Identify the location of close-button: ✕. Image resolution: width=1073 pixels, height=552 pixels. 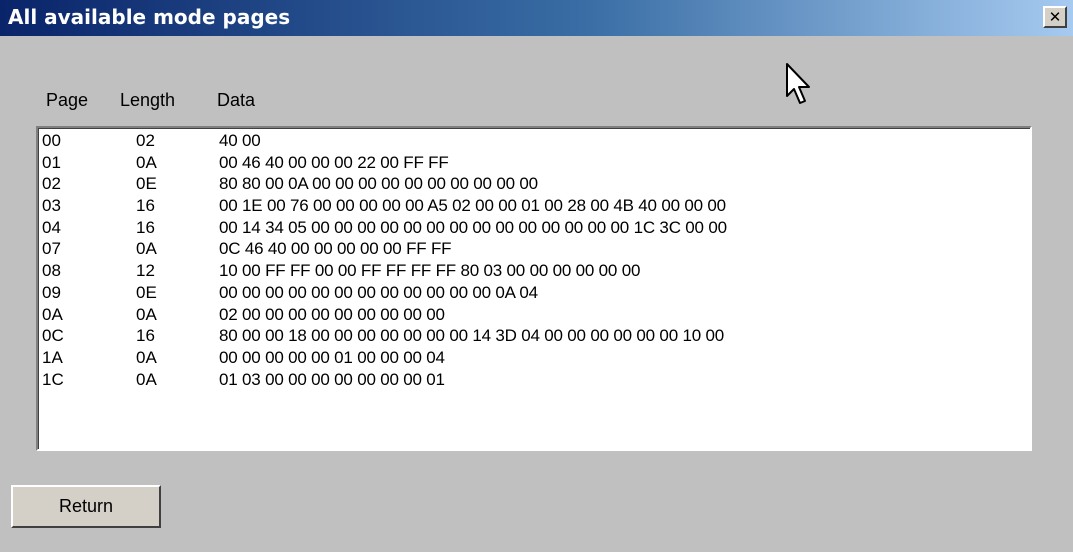
(1055, 17).